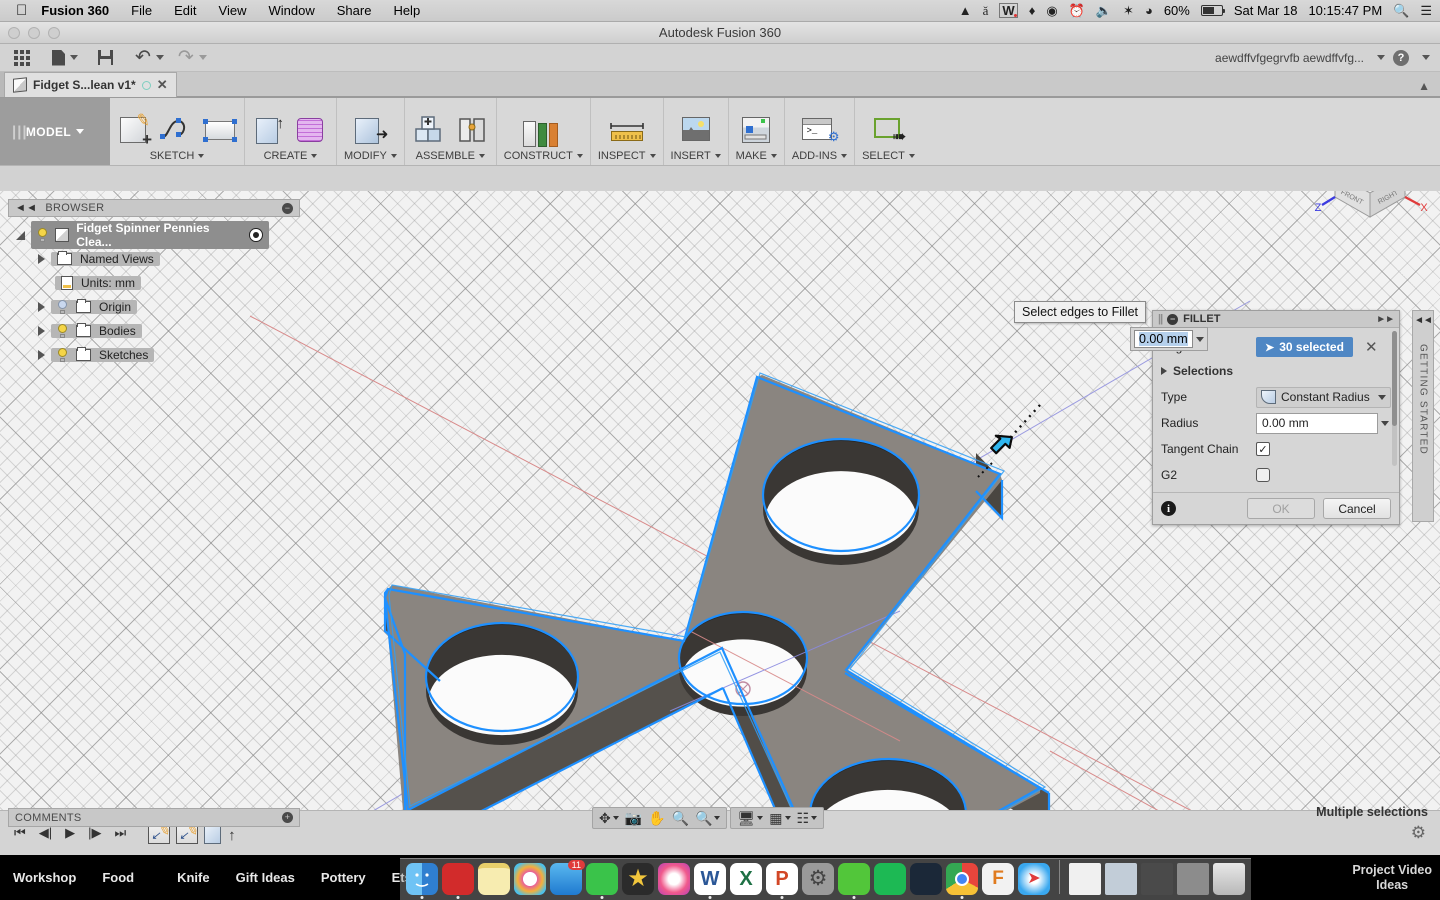 Image resolution: width=1440 pixels, height=900 pixels. I want to click on finder-label-knife: Knife, so click(185, 877).